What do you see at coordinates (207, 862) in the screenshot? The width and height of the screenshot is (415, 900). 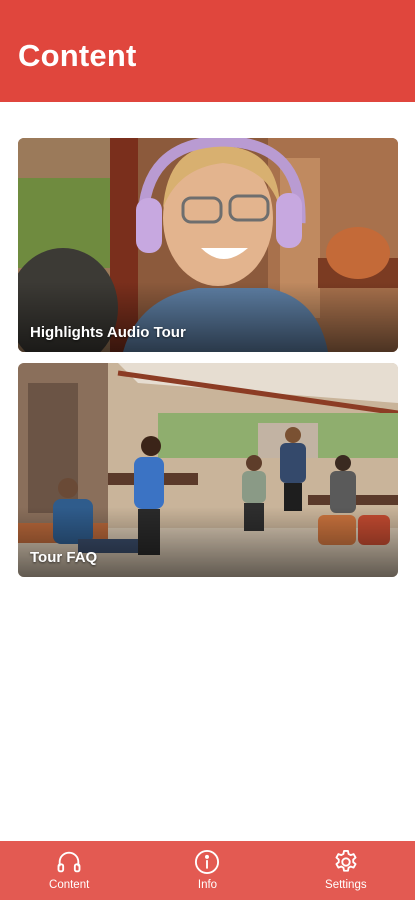 I see `info-icon` at bounding box center [207, 862].